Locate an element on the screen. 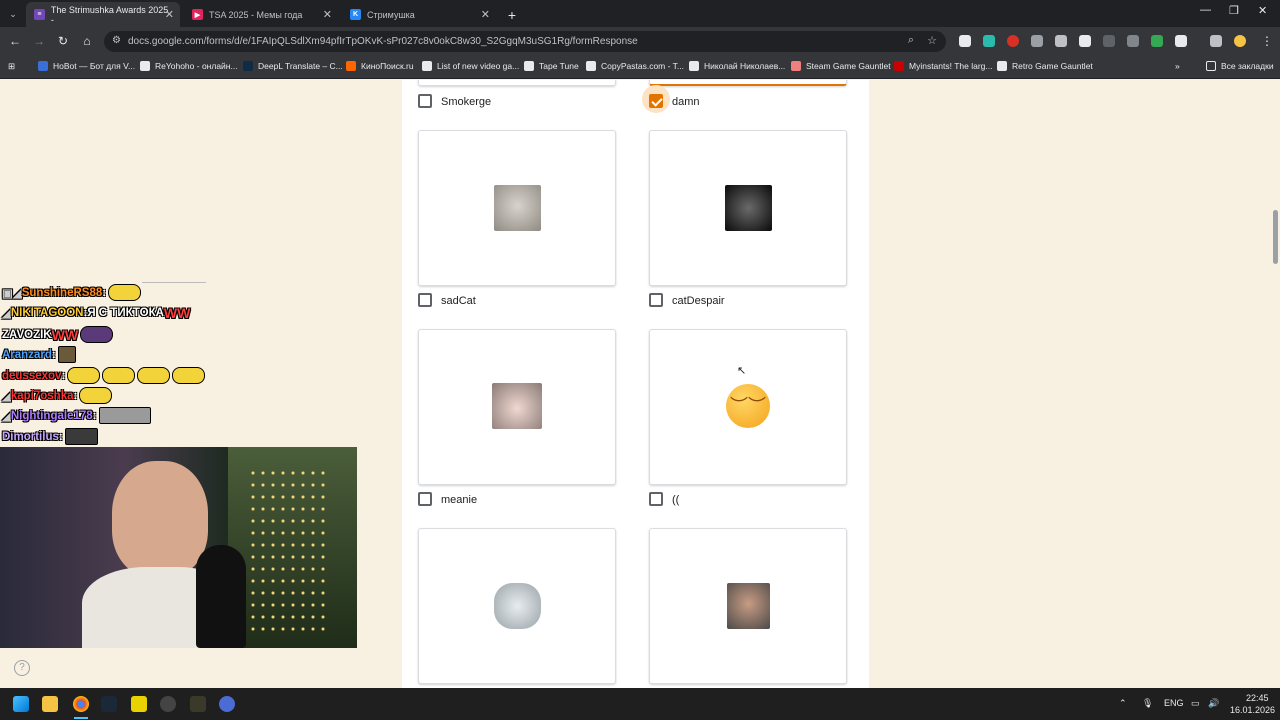  tab-strimushka-awards: ≡ The Strimushka Awards 2025 - ✕ is located at coordinates (103, 14).